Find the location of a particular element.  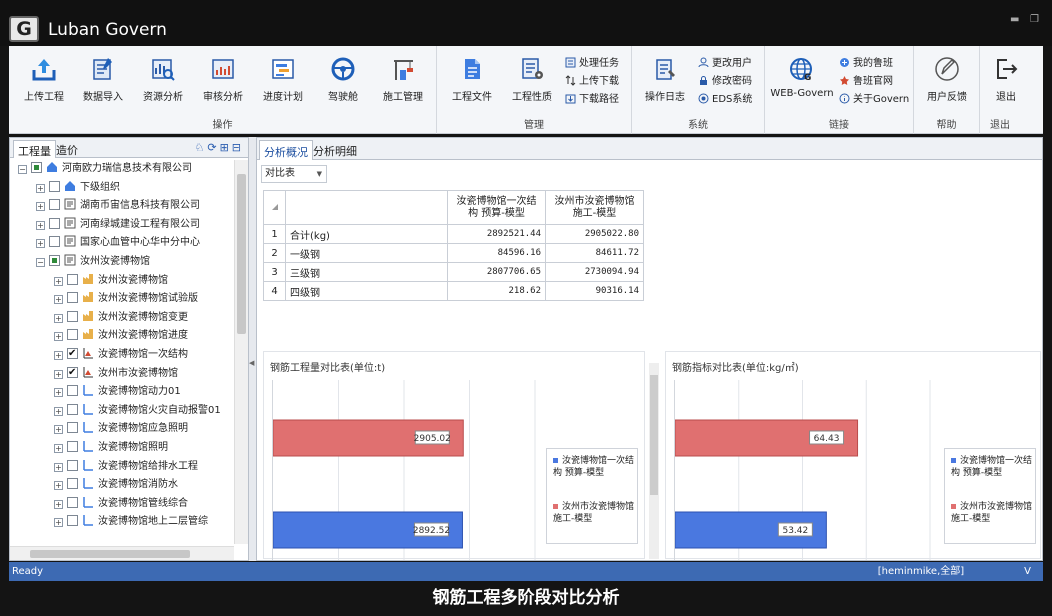

cockpit-button: 驾驶舱 is located at coordinates (343, 79).